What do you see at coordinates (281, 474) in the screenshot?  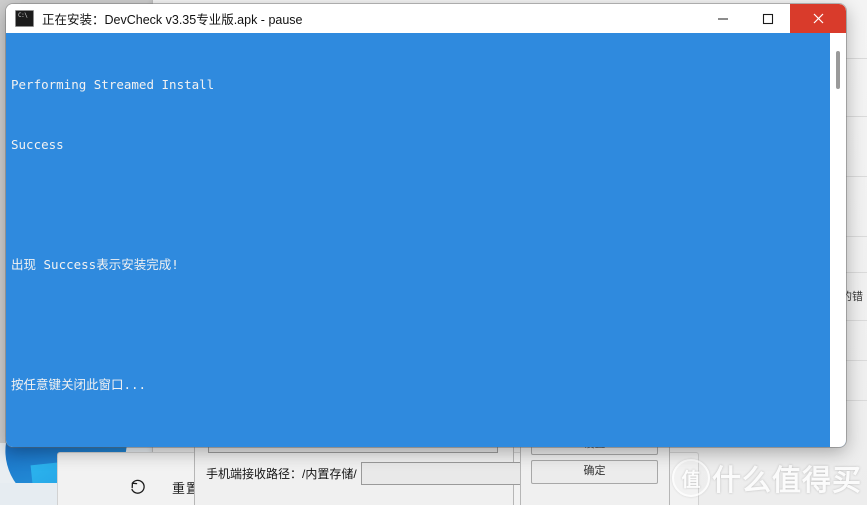 I see `receive-path-label: 手机端接收路径：/内置存储/` at bounding box center [281, 474].